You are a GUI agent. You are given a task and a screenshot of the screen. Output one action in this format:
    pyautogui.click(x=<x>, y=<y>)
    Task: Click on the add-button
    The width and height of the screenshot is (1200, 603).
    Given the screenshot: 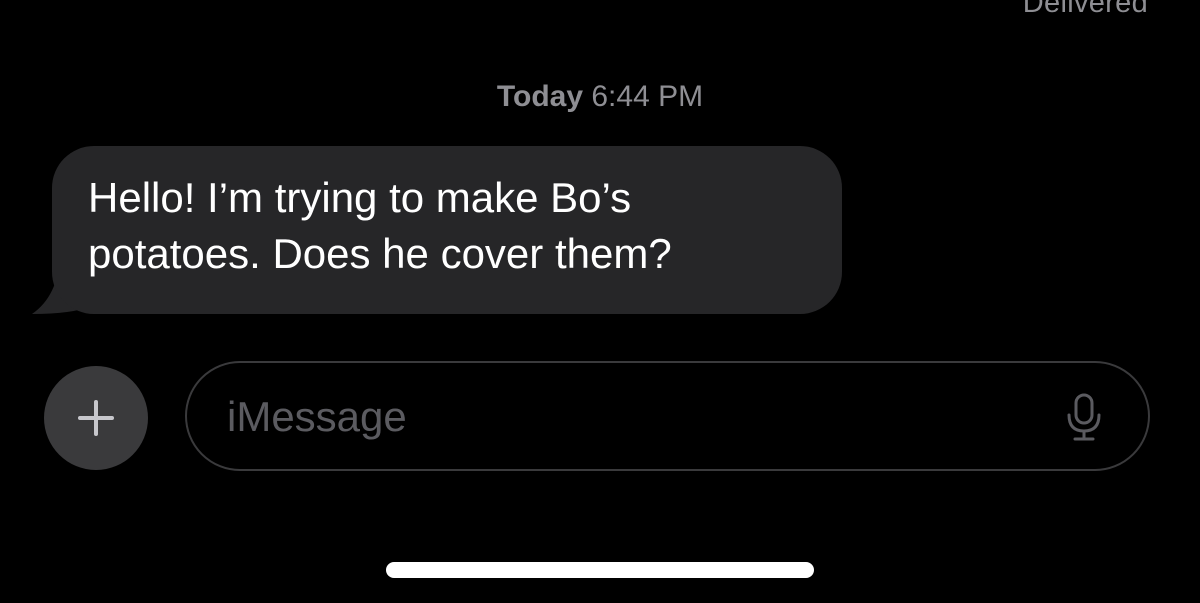 What is the action you would take?
    pyautogui.click(x=96, y=418)
    